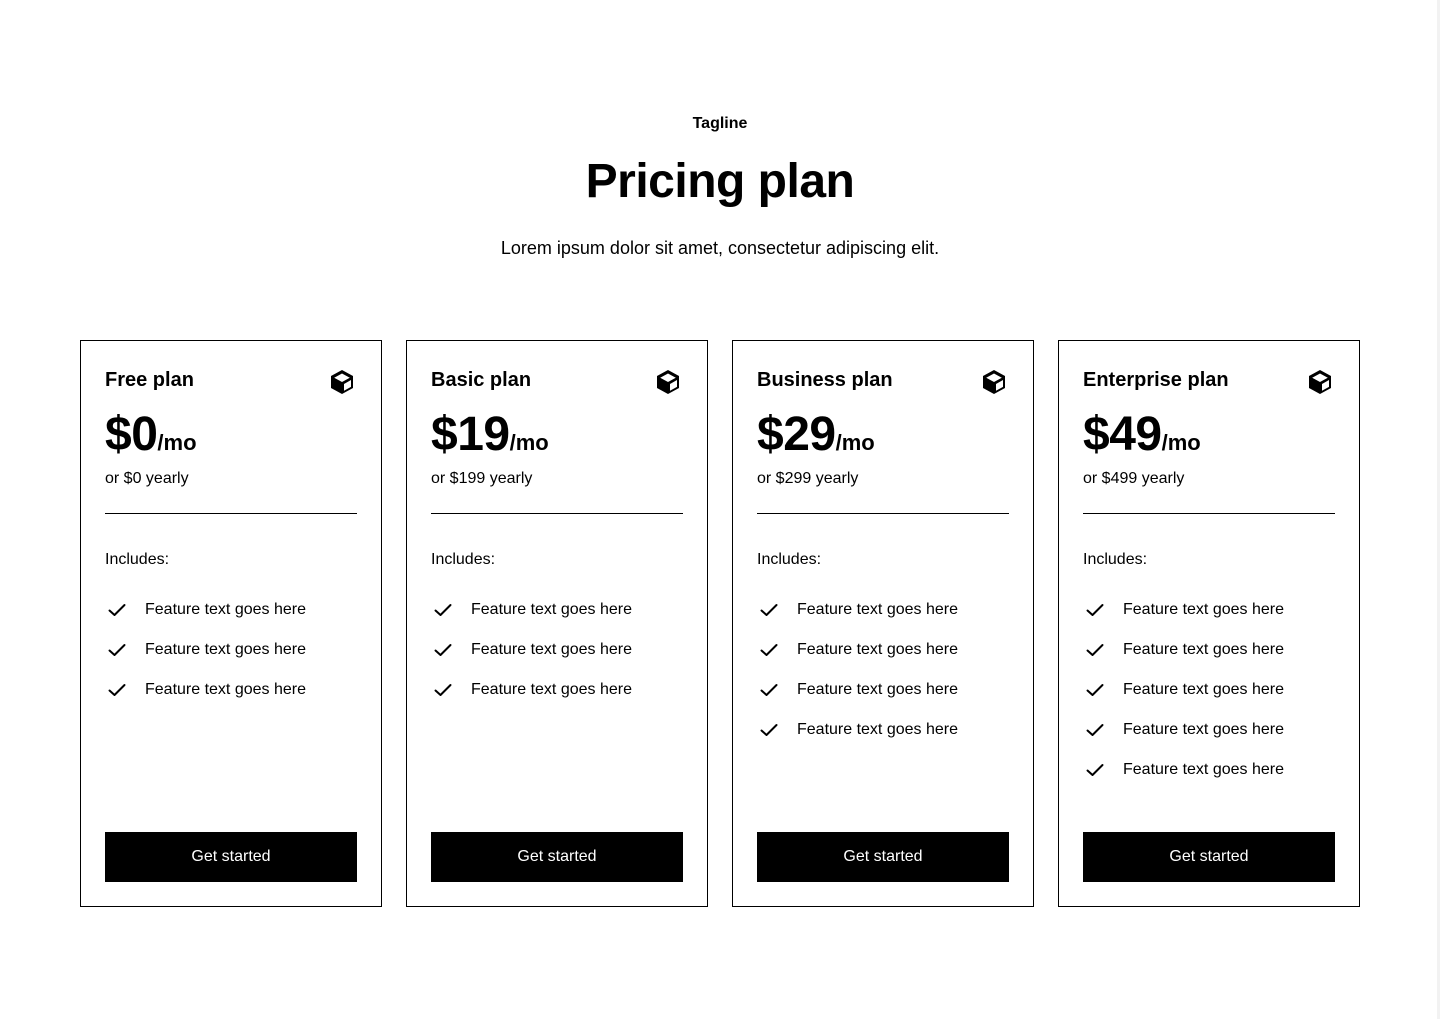 This screenshot has width=1440, height=1019. I want to click on card-header: Enterprise plan, so click(1209, 380).